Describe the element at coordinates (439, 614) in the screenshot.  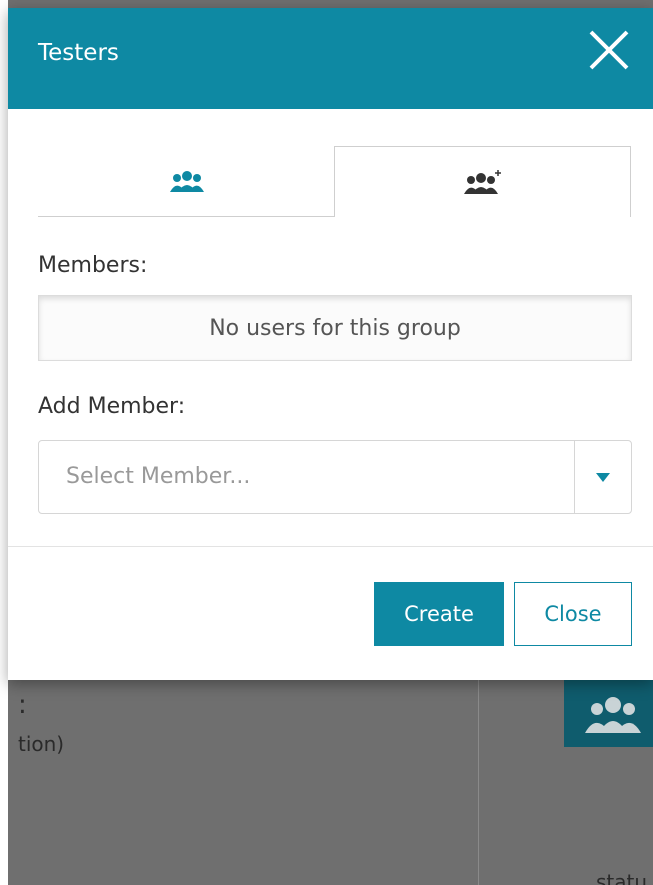
I see `create-button: Create` at that location.